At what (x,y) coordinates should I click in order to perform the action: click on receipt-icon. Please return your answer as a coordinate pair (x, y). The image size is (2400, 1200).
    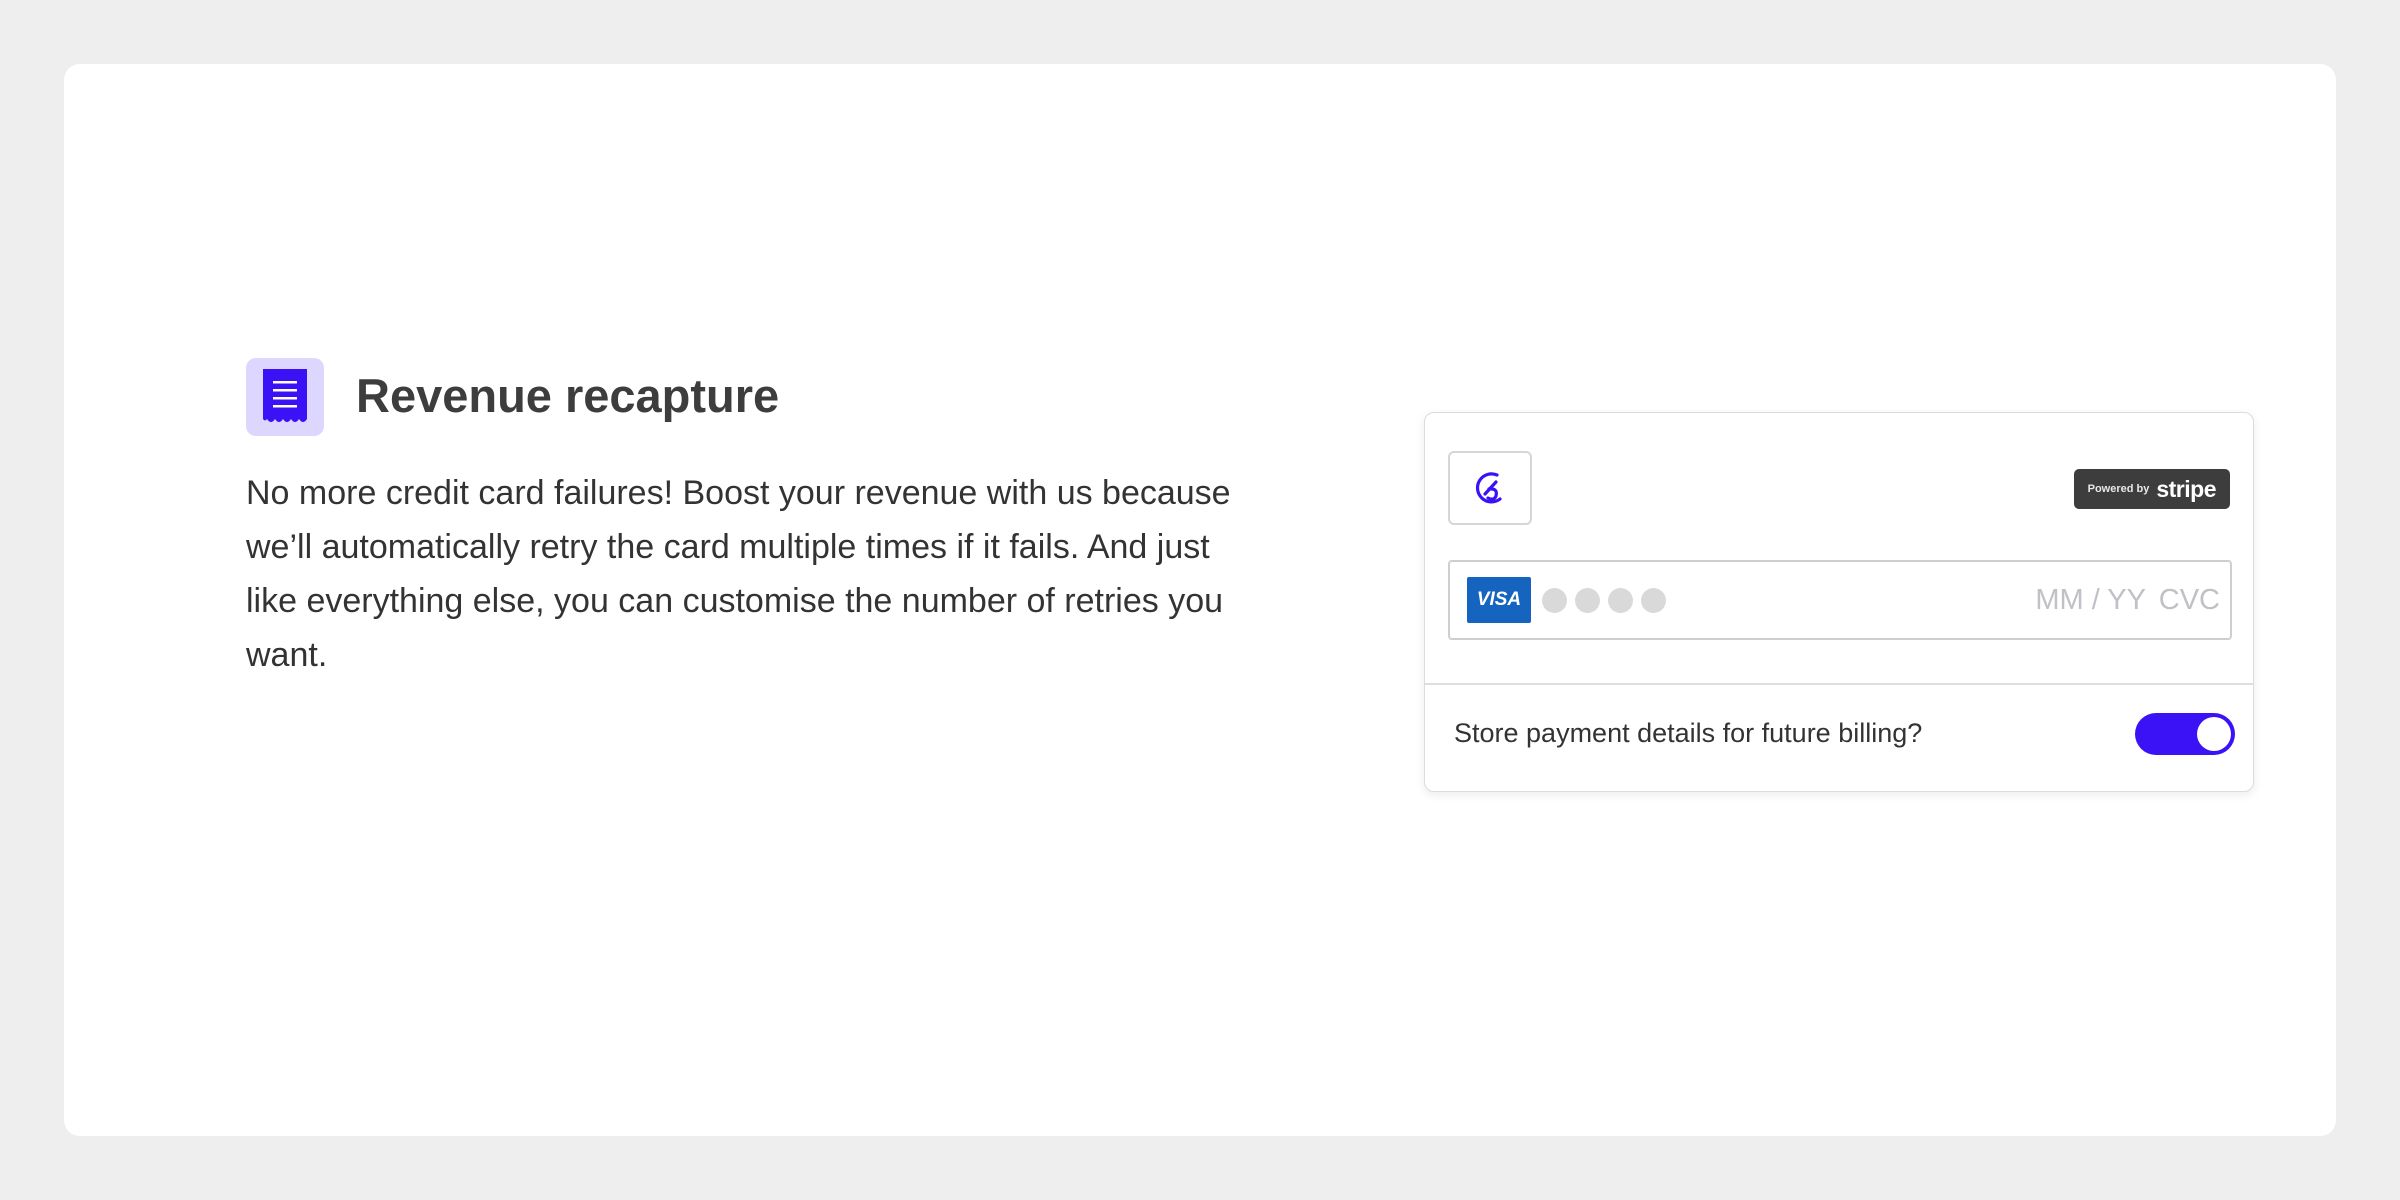
    Looking at the image, I should click on (285, 397).